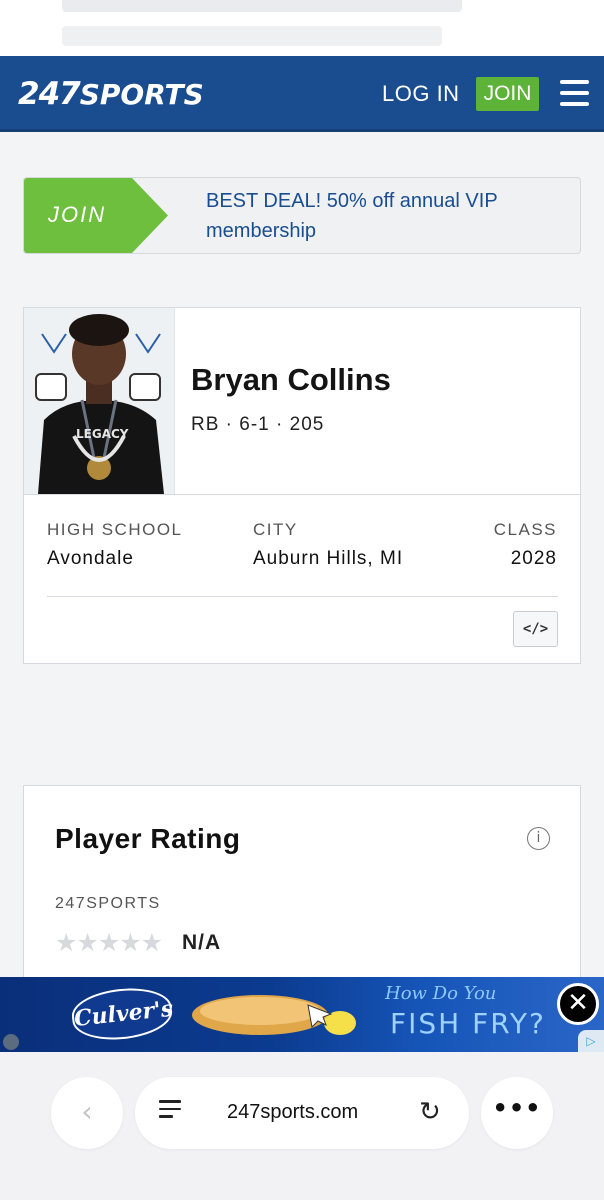 This screenshot has width=604, height=1200. I want to click on scrolled-ad-remnant, so click(302, 28).